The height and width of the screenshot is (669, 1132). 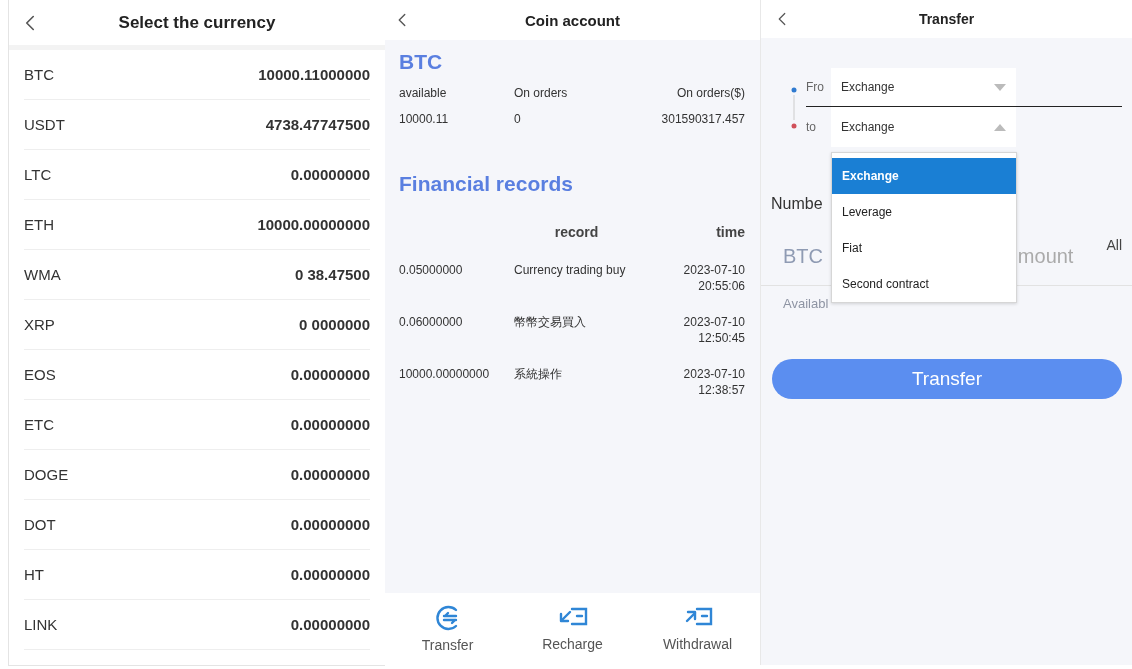 I want to click on currency-row: USDT 4738.47747500, so click(x=197, y=125).